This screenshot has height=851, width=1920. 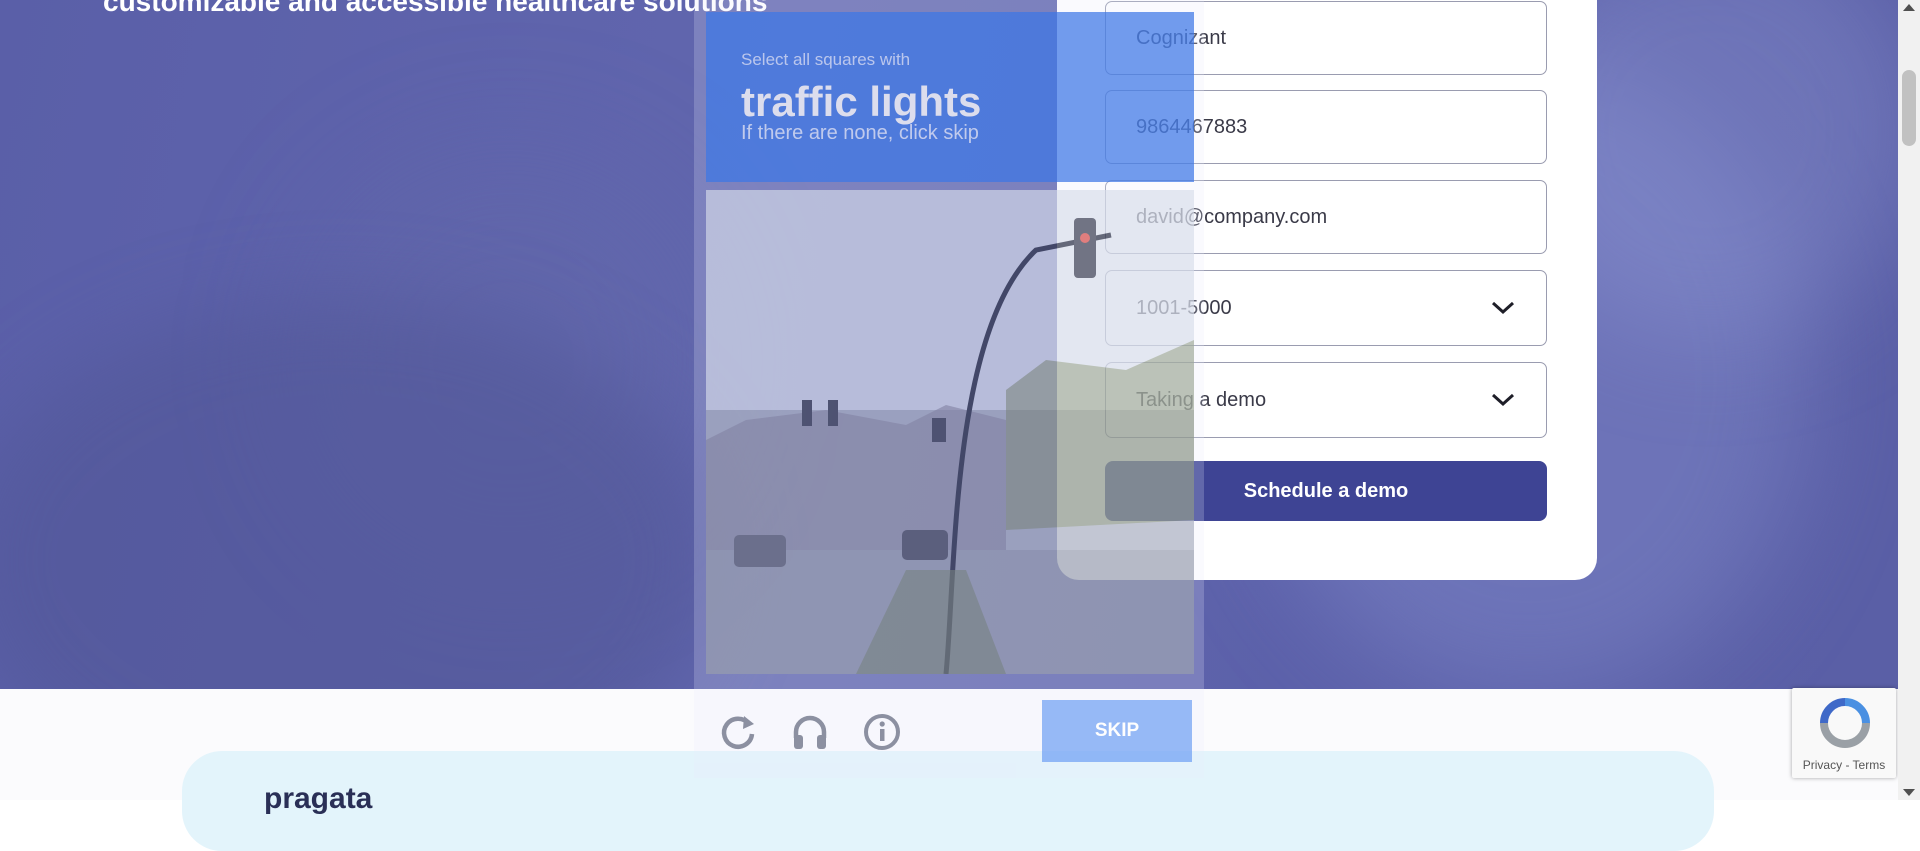 I want to click on headphones-icon, so click(x=810, y=732).